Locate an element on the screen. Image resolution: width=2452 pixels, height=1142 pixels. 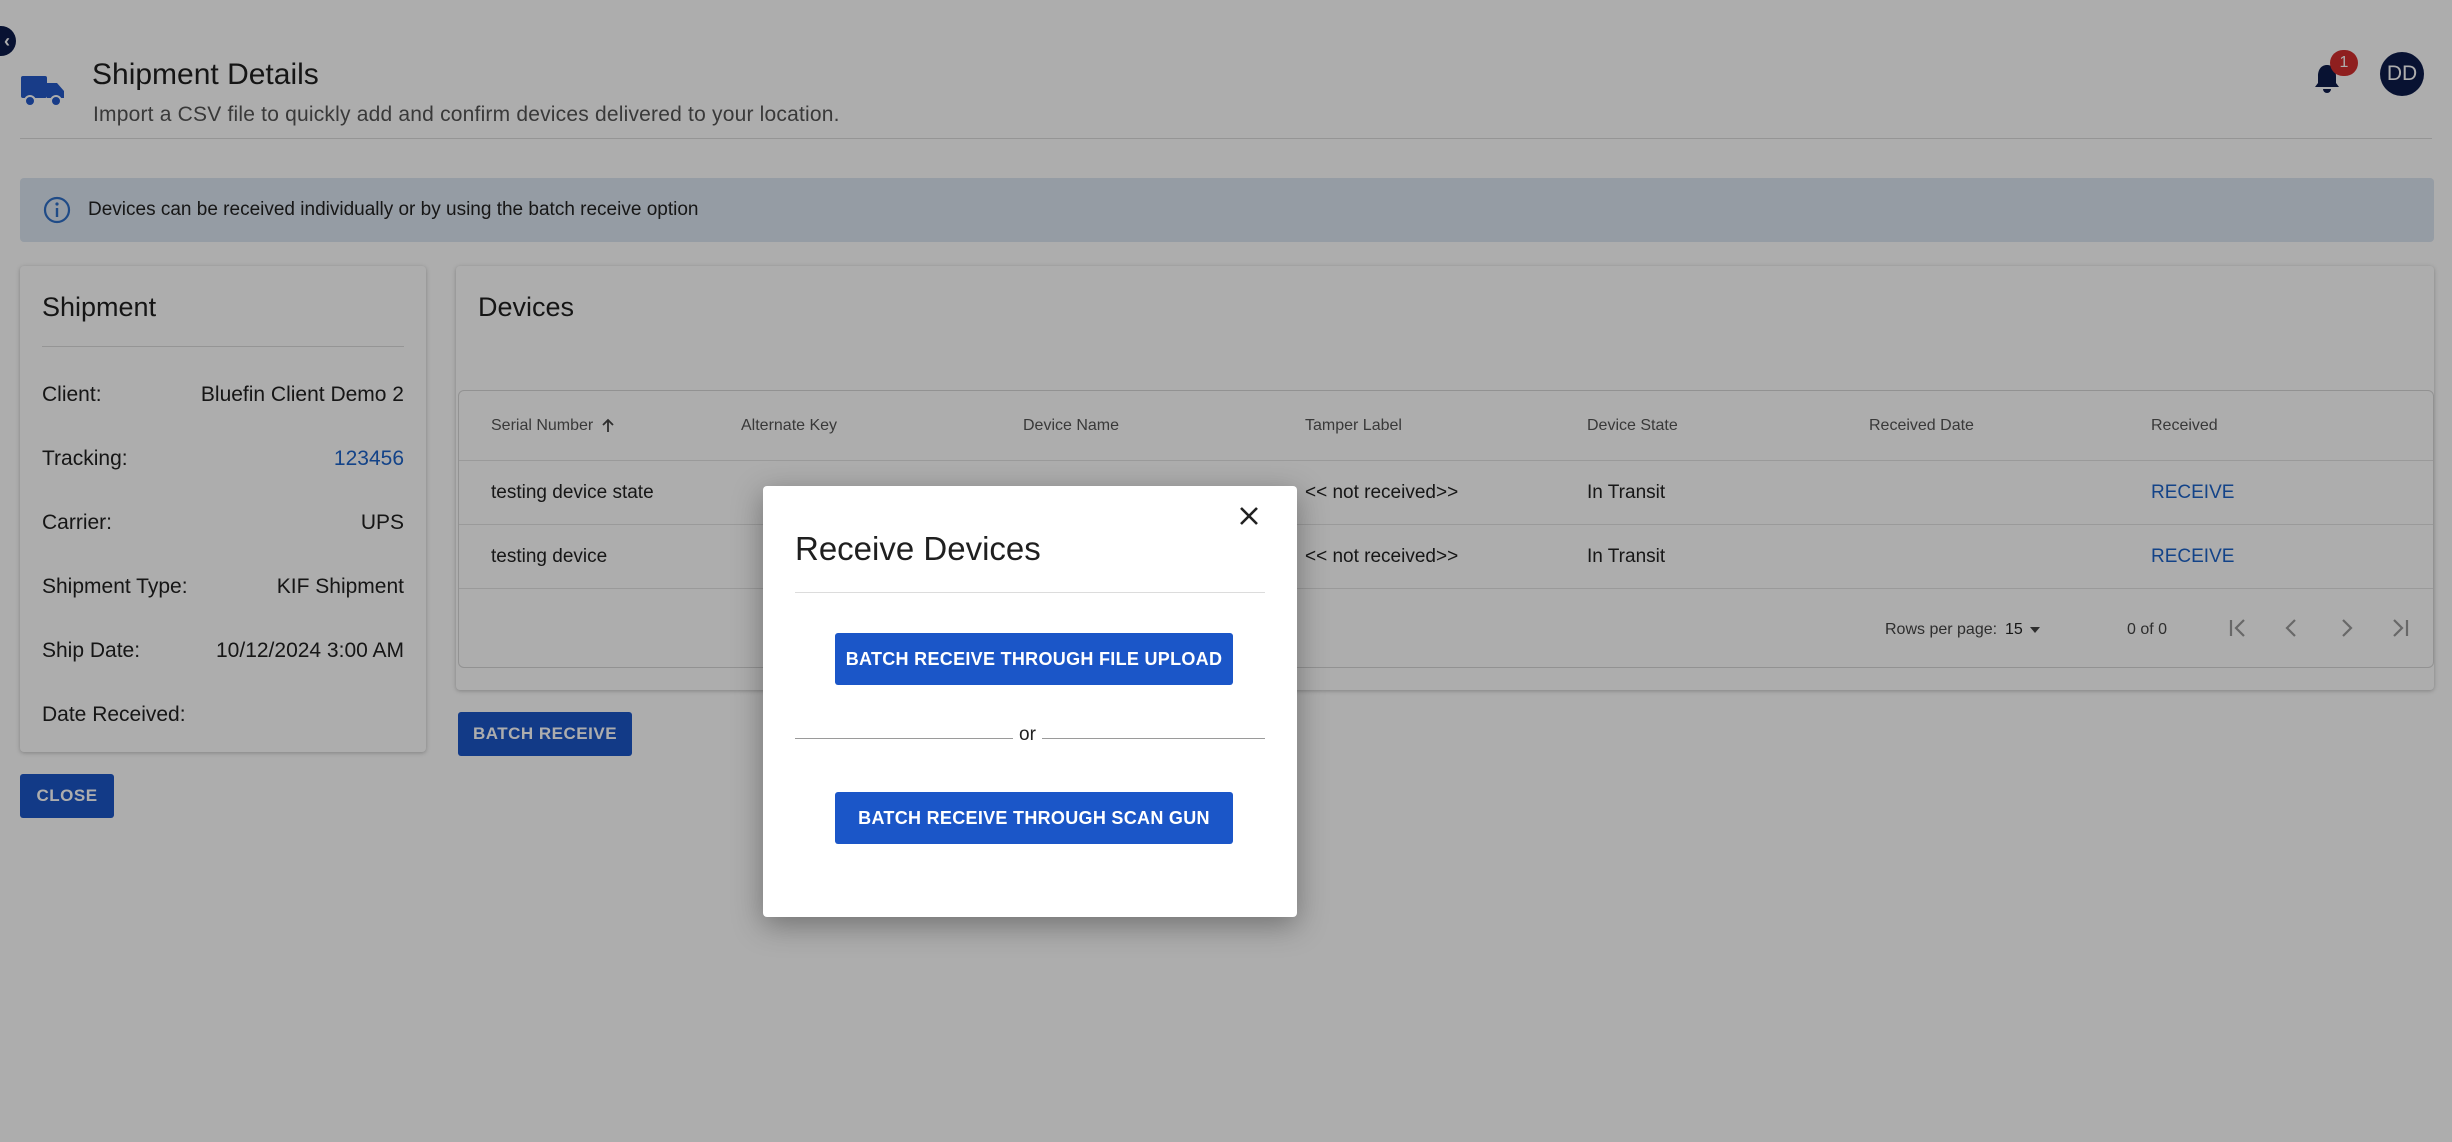
batch-receive-scan-gun-button: BATCH RECEIVE THROUGH SCAN GUN is located at coordinates (1034, 818).